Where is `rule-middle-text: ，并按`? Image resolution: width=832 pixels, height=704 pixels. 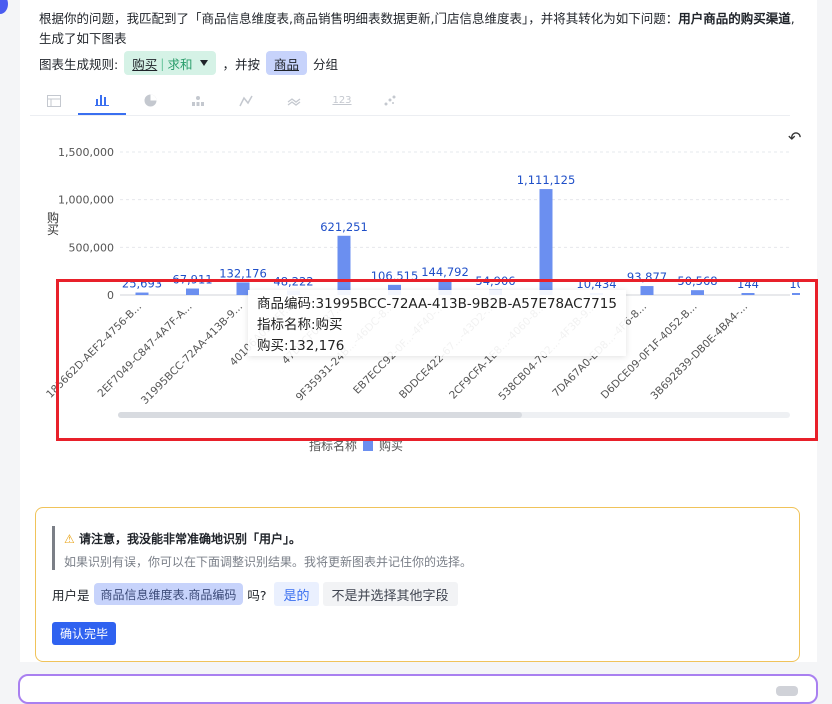 rule-middle-text: ，并按 is located at coordinates (241, 64).